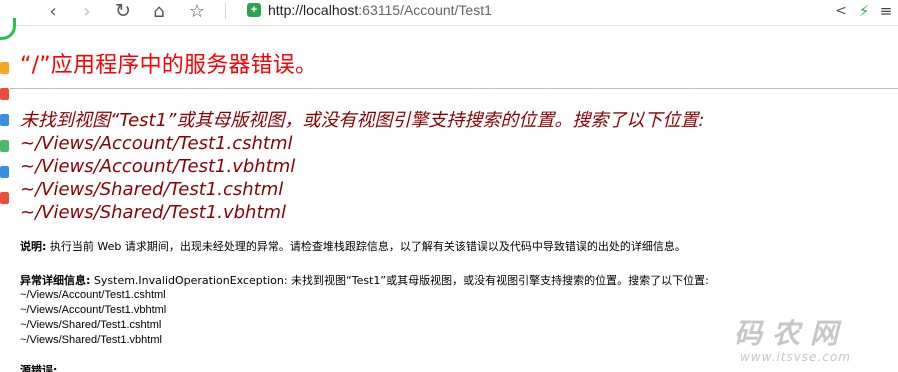 This screenshot has height=372, width=898. I want to click on exception-path: ~/Views/Account/Test1.vbhtml, so click(93, 310).